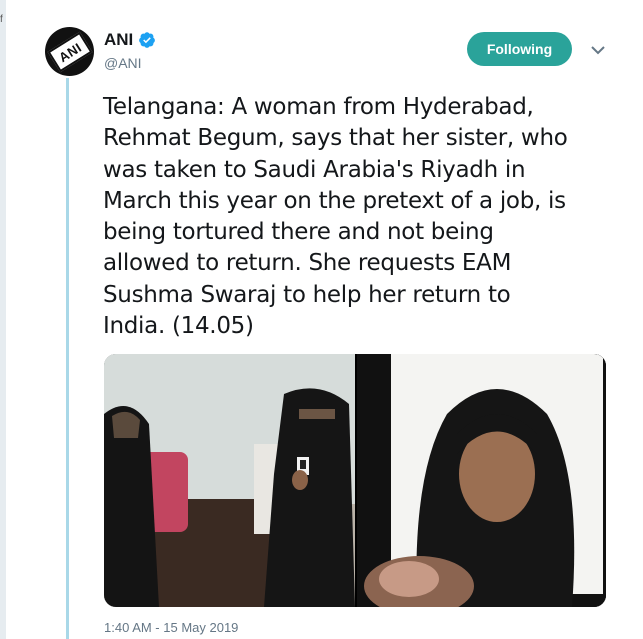 The image size is (643, 639). I want to click on tweet-header: ANI @ANI, so click(130, 50).